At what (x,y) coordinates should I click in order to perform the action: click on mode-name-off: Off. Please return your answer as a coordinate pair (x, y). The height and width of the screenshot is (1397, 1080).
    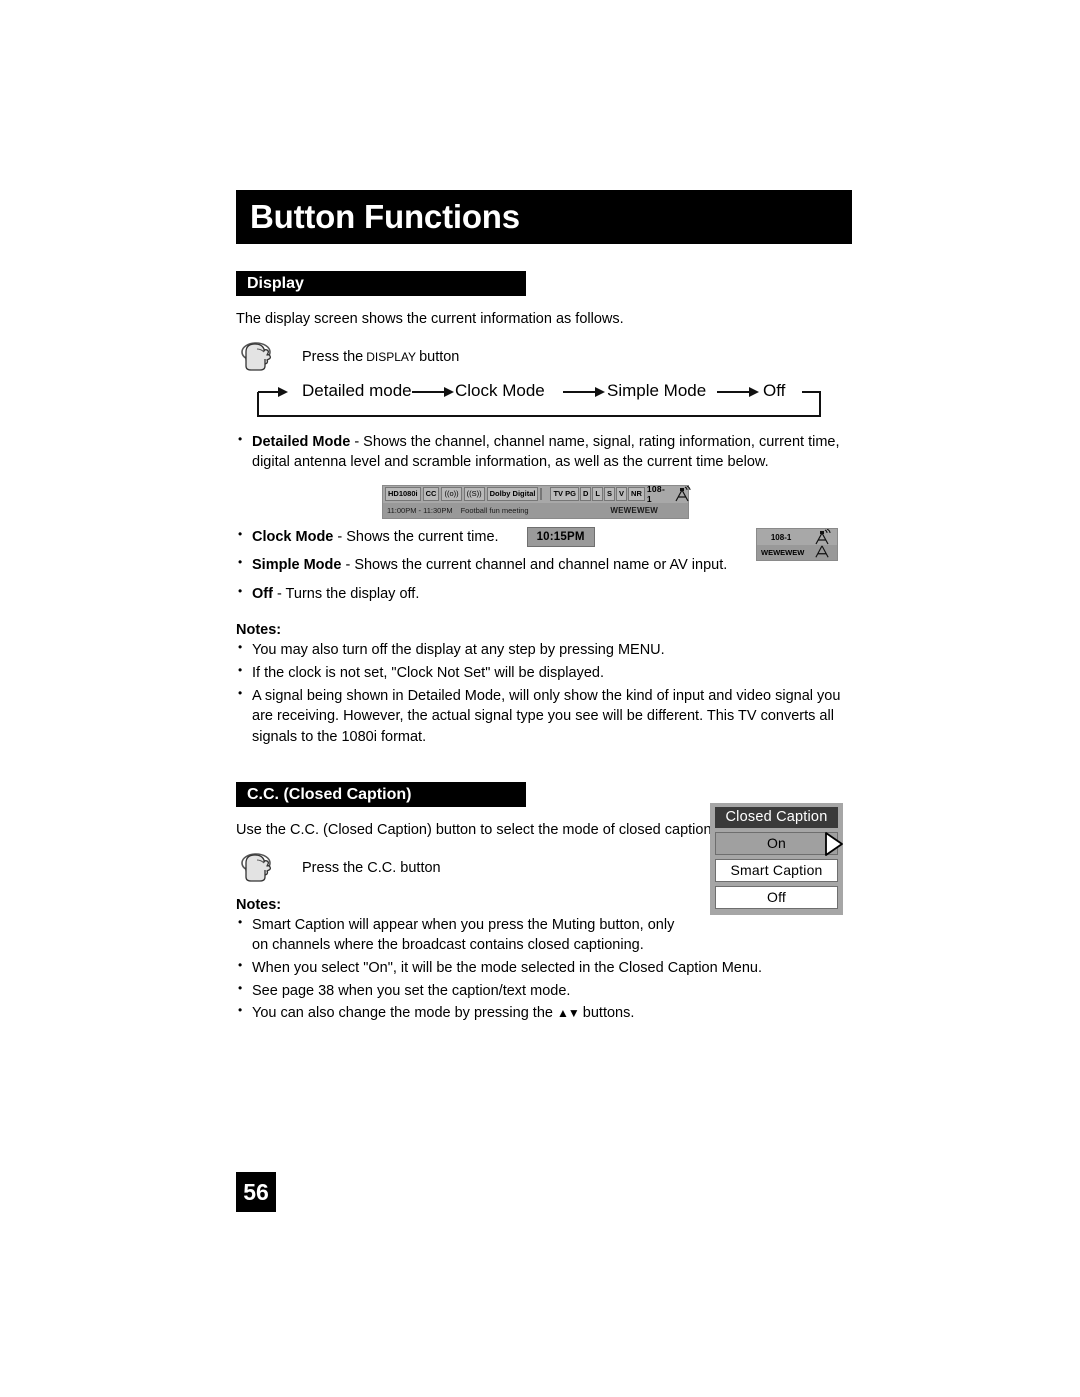
    Looking at the image, I should click on (262, 593).